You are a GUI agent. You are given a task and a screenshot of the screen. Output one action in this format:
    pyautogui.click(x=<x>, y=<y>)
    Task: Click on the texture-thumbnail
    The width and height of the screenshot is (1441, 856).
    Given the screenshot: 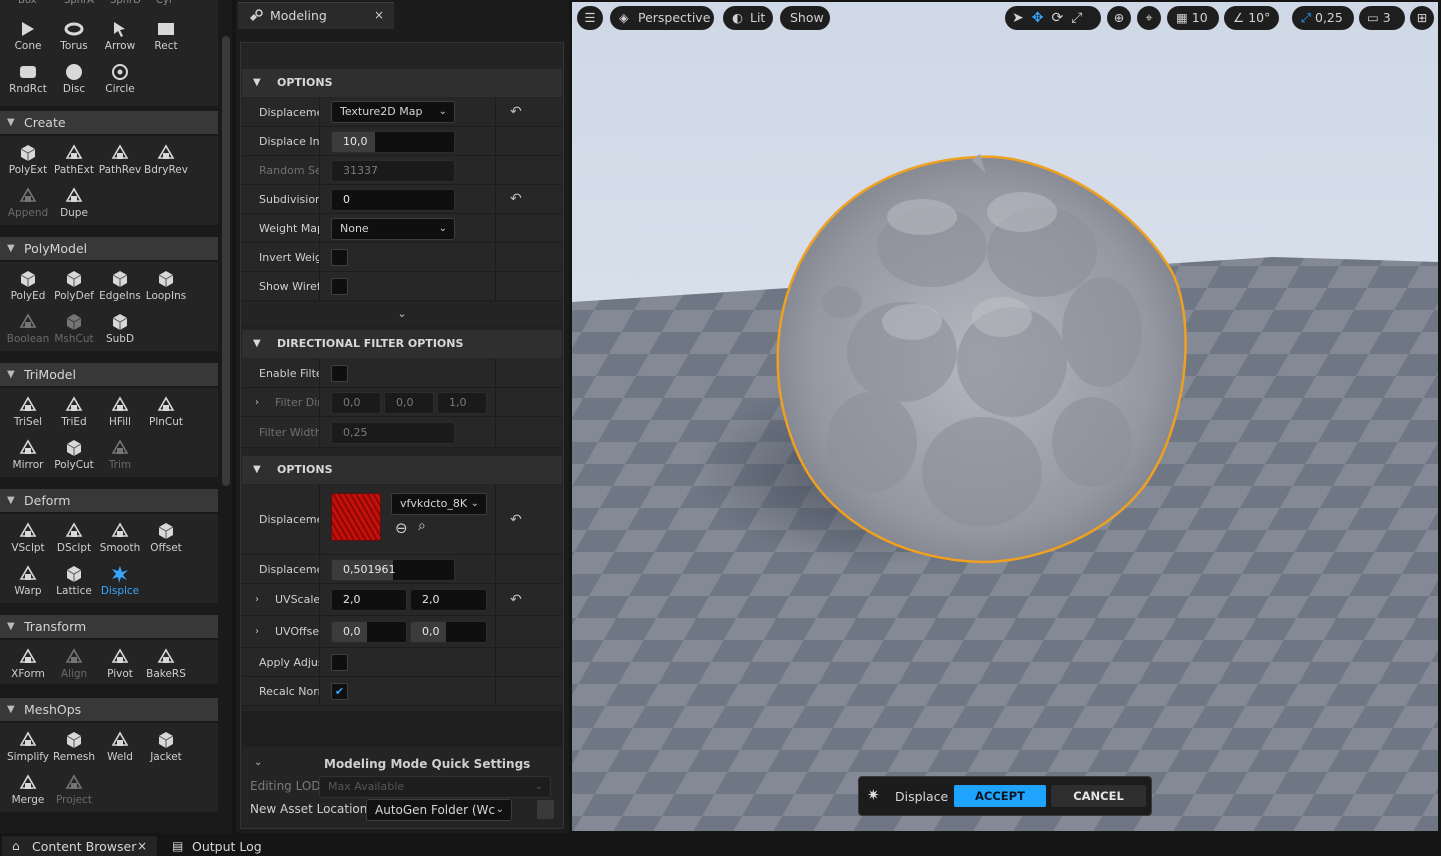 What is the action you would take?
    pyautogui.click(x=356, y=517)
    